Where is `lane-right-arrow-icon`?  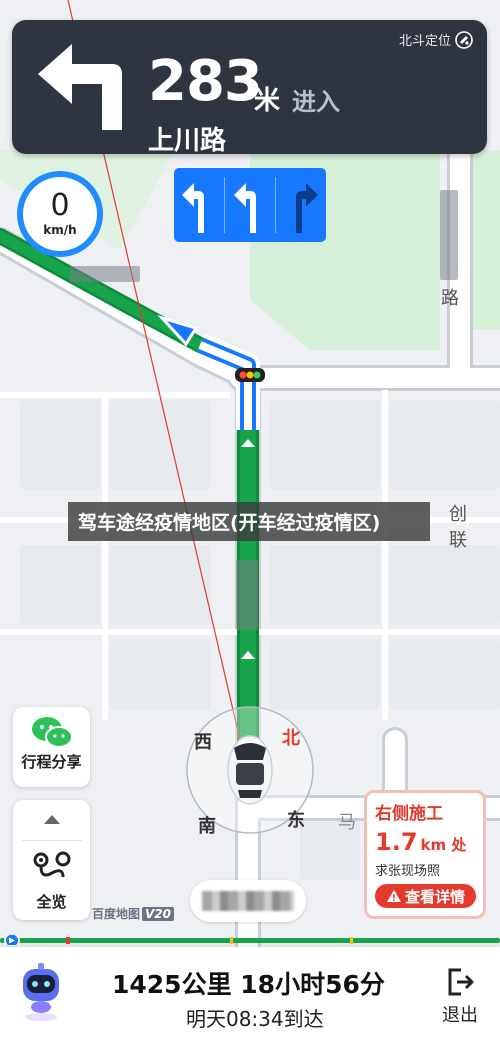
lane-right-arrow-icon is located at coordinates (306, 208).